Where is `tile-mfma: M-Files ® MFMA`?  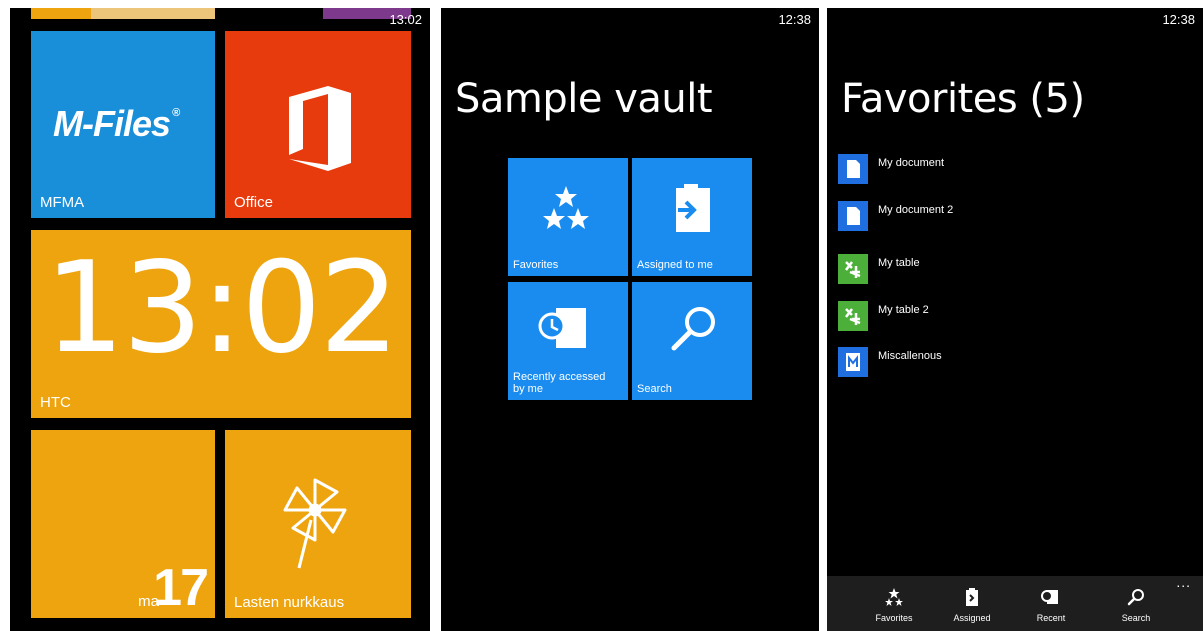
tile-mfma: M-Files ® MFMA is located at coordinates (123, 124).